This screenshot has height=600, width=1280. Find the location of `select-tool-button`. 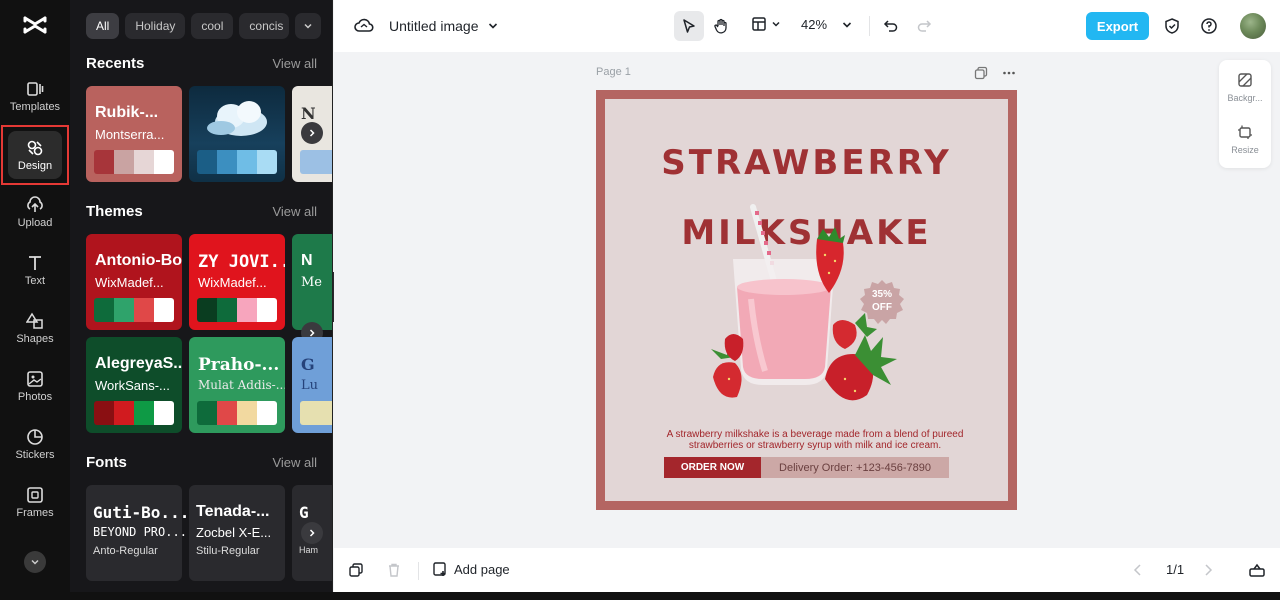

select-tool-button is located at coordinates (689, 26).